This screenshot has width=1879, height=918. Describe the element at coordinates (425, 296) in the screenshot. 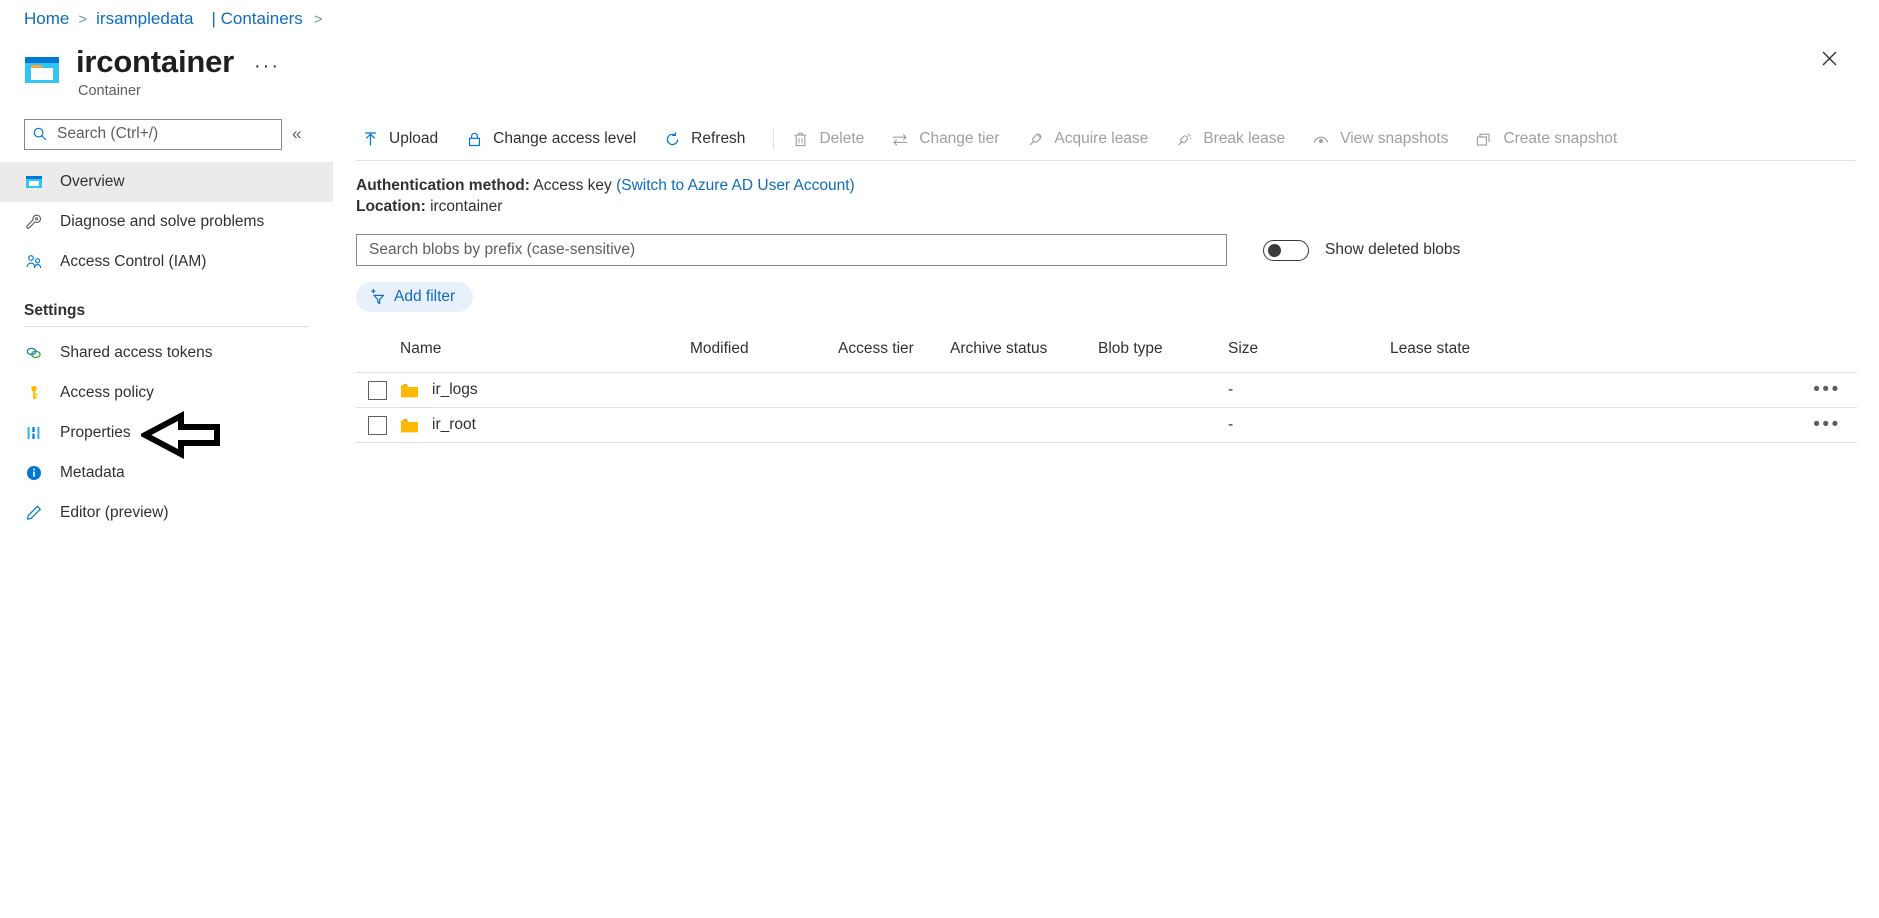

I see `add-filter-label: Add filter` at that location.